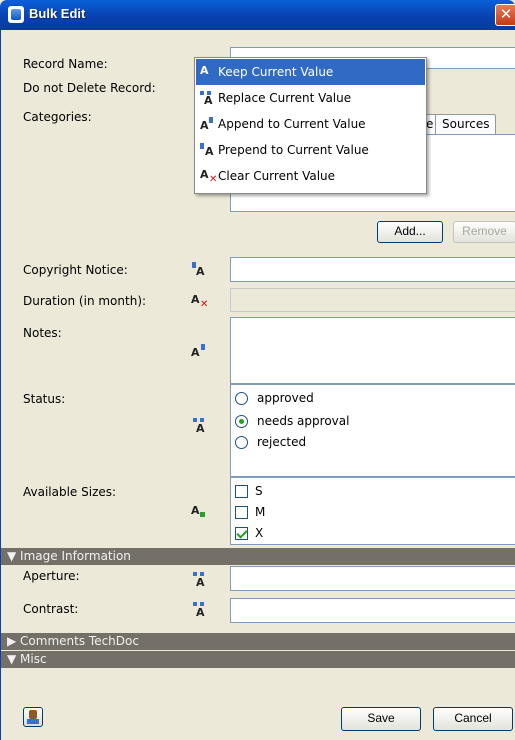 The width and height of the screenshot is (515, 740). I want to click on contrast-input, so click(372, 610).